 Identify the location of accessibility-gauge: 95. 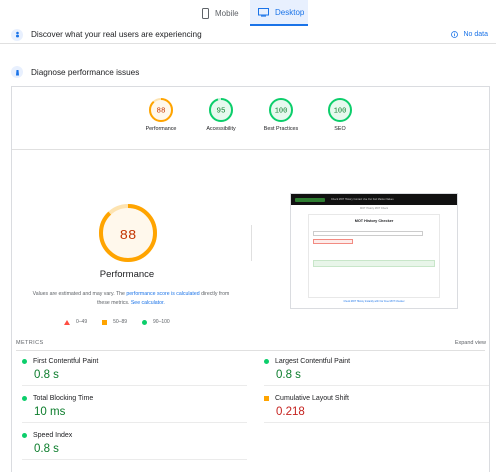
(221, 110).